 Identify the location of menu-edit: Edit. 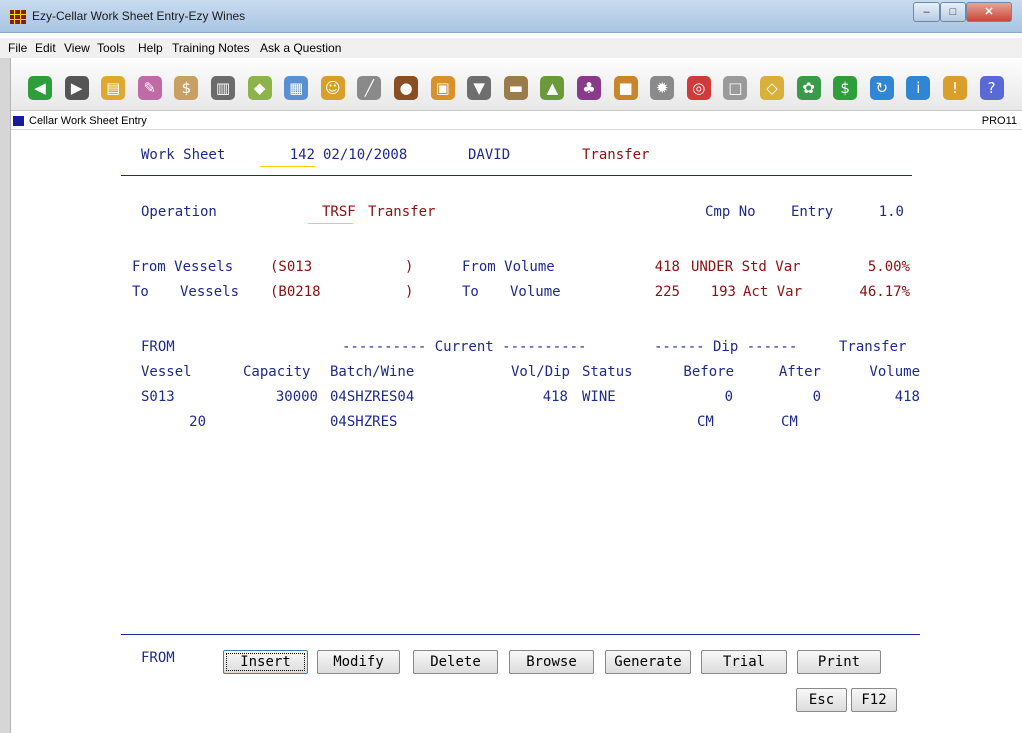
(45, 48).